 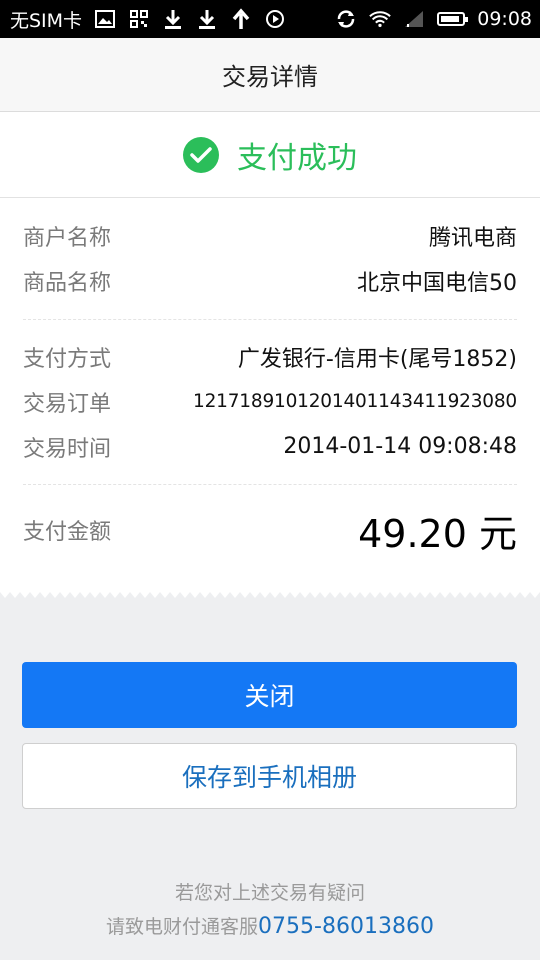 What do you see at coordinates (355, 401) in the screenshot?
I see `order-value: 1217189101201401143411923080` at bounding box center [355, 401].